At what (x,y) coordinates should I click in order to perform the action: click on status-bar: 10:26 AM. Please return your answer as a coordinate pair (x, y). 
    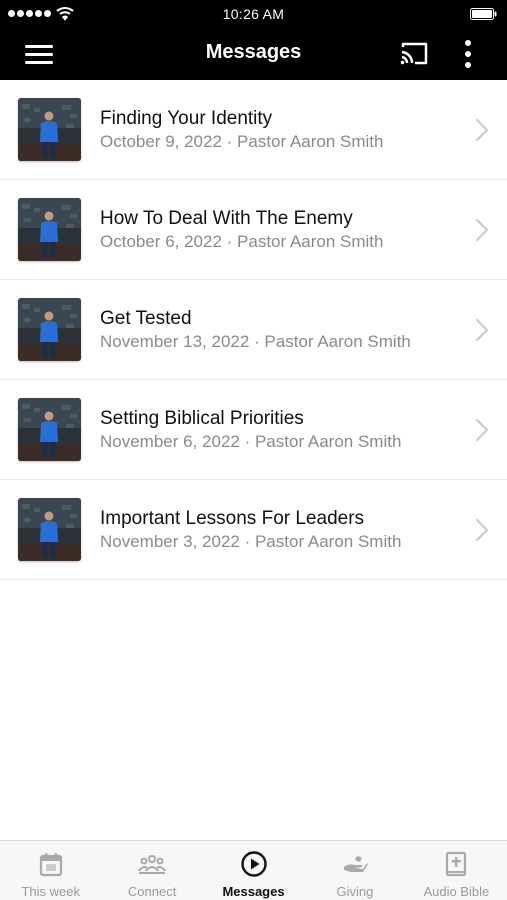
    Looking at the image, I should click on (253, 14).